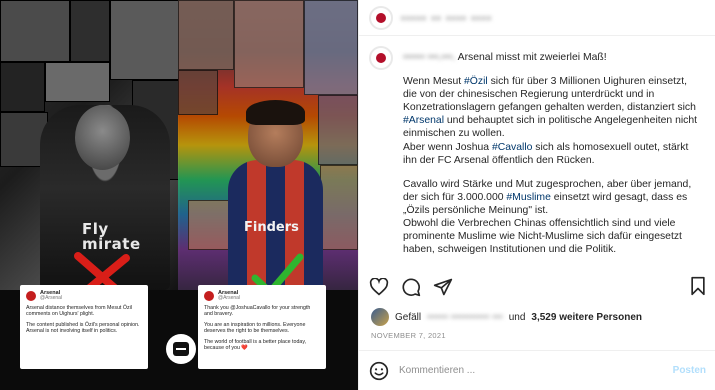 This screenshot has height=390, width=715. What do you see at coordinates (423, 120) in the screenshot?
I see `hashtag-arsenal: #Arsenal` at bounding box center [423, 120].